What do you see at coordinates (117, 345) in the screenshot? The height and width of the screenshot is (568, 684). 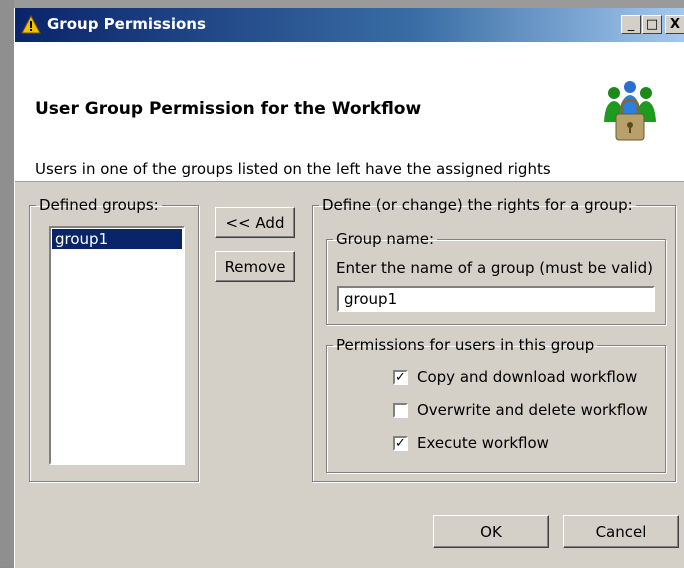 I see `defined-groups-list: group1` at bounding box center [117, 345].